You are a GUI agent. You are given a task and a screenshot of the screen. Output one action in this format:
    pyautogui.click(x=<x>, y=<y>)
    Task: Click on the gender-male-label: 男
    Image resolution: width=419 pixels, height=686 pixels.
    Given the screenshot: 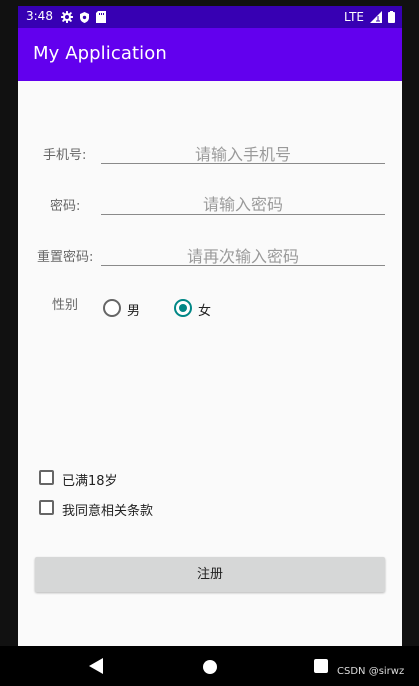 What is the action you would take?
    pyautogui.click(x=133, y=309)
    